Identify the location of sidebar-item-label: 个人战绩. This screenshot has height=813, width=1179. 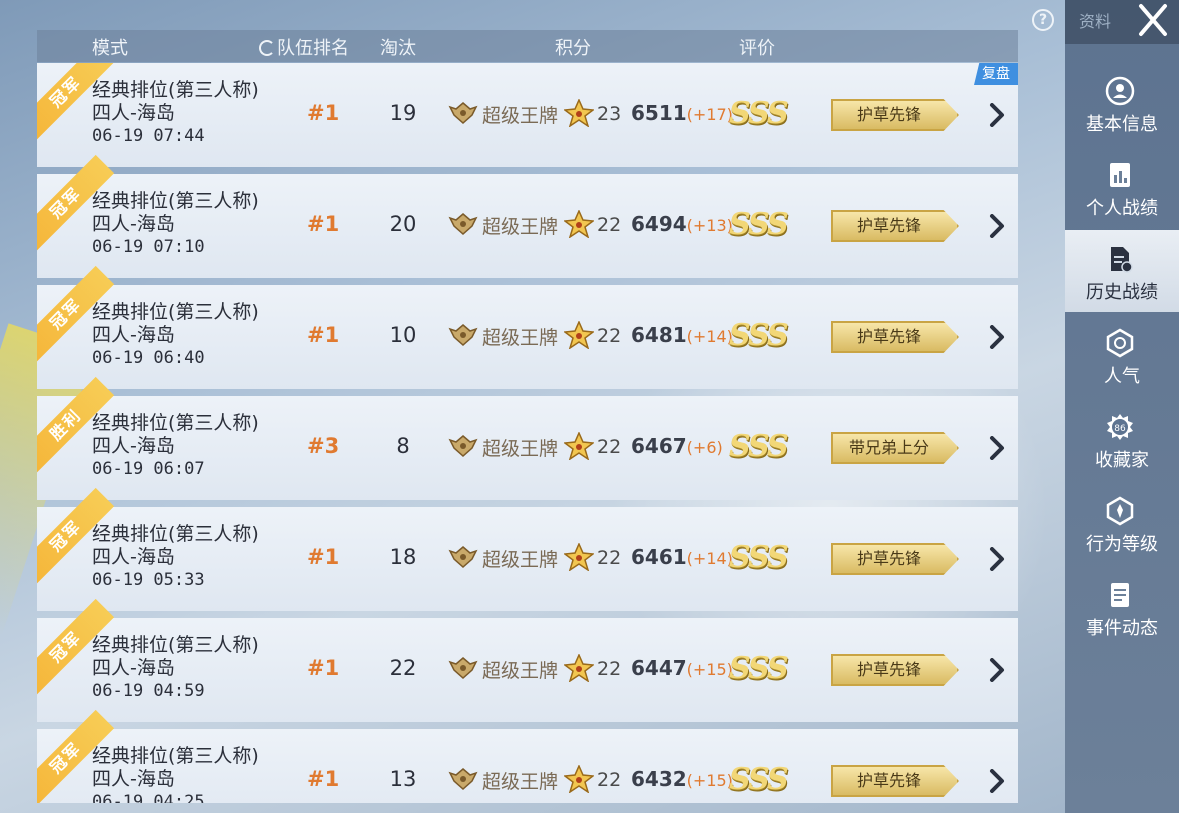
(1122, 208).